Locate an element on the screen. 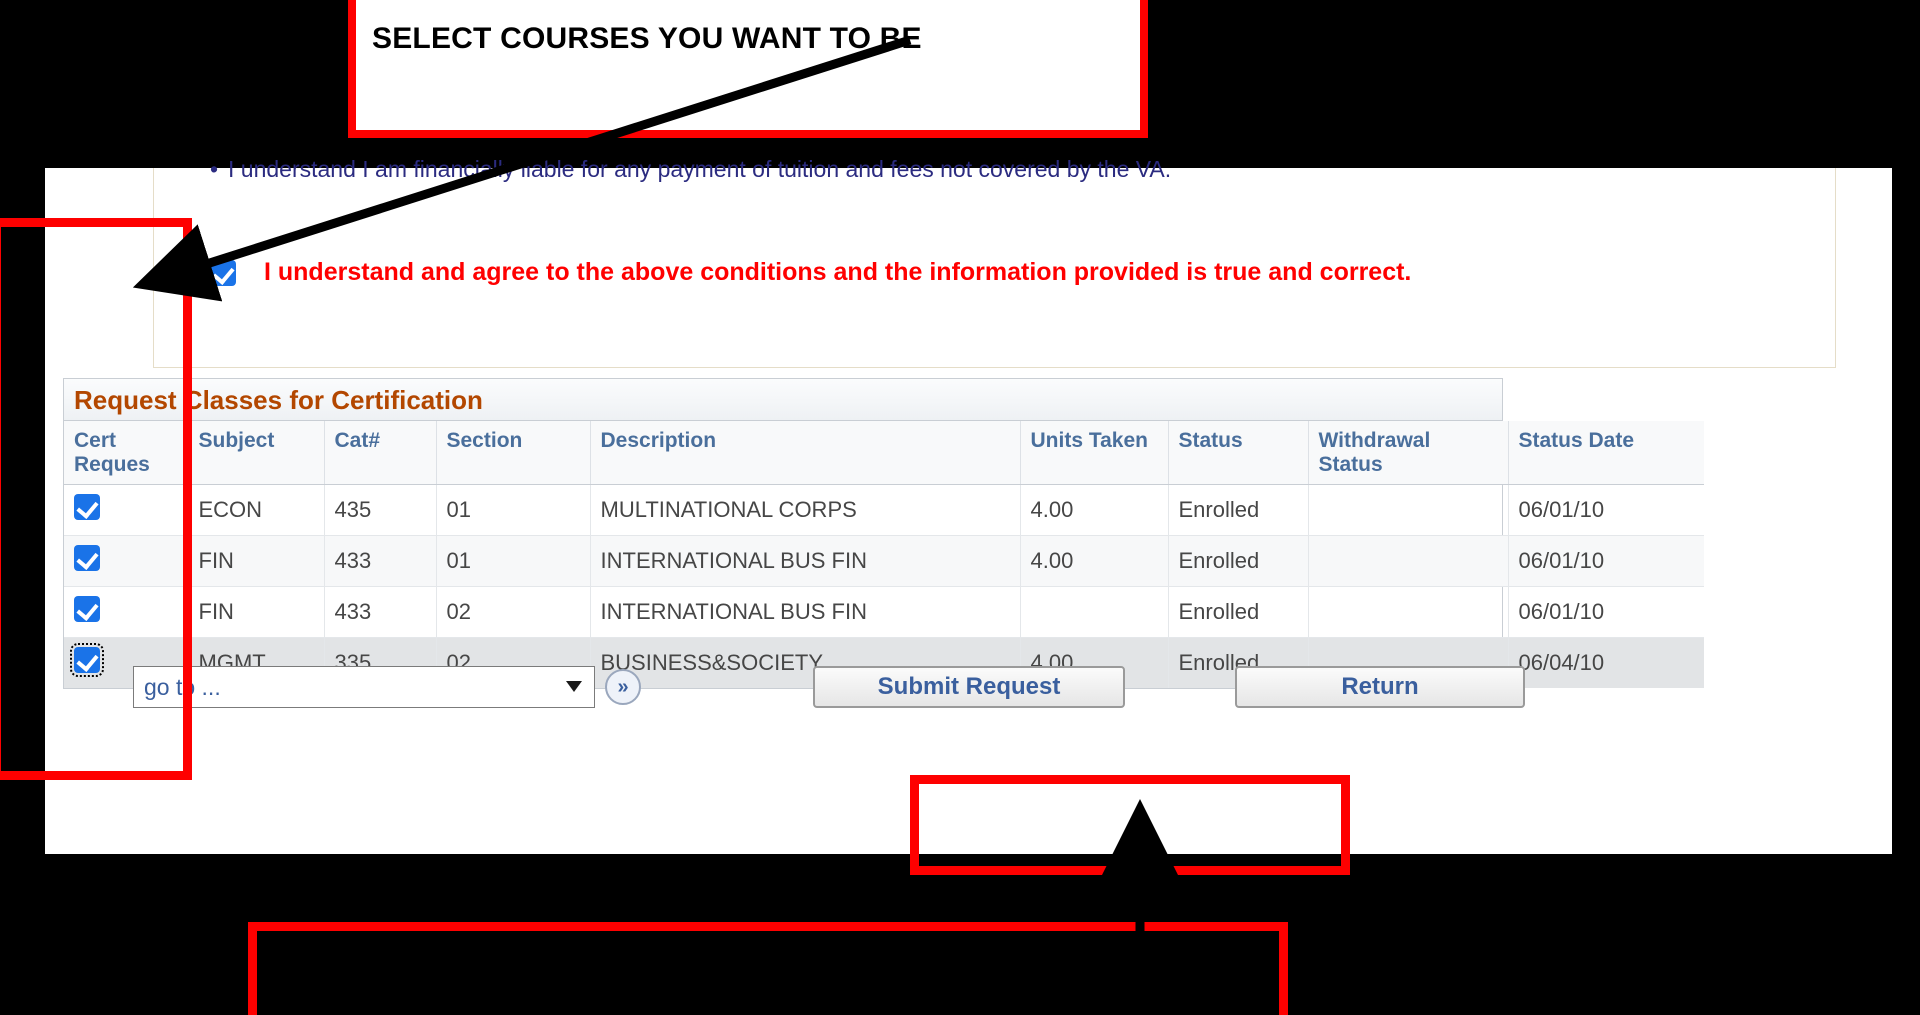 The width and height of the screenshot is (1920, 1015). column-header-description: Description is located at coordinates (805, 453).